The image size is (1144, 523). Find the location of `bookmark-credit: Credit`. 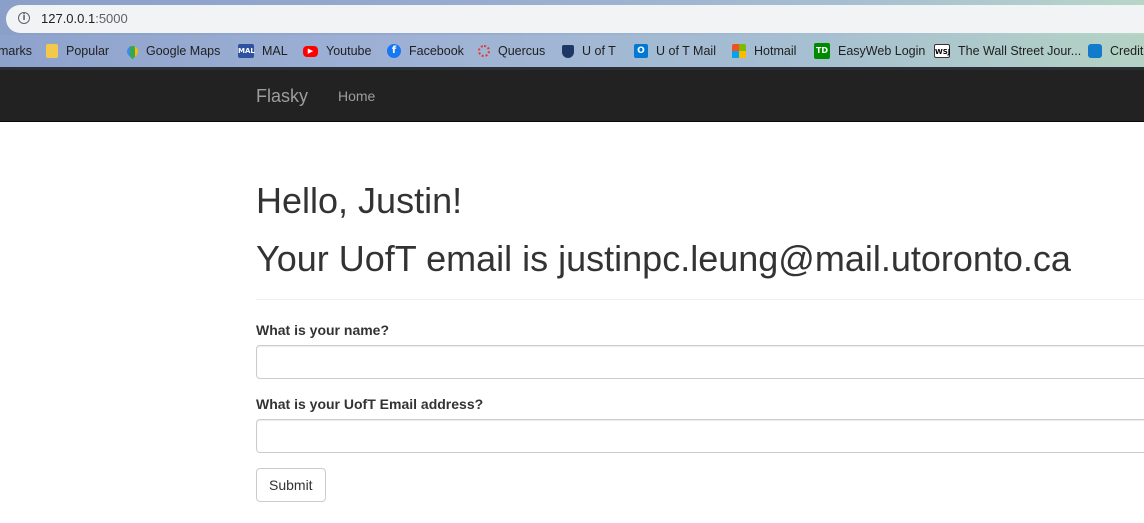

bookmark-credit: Credit is located at coordinates (1115, 51).